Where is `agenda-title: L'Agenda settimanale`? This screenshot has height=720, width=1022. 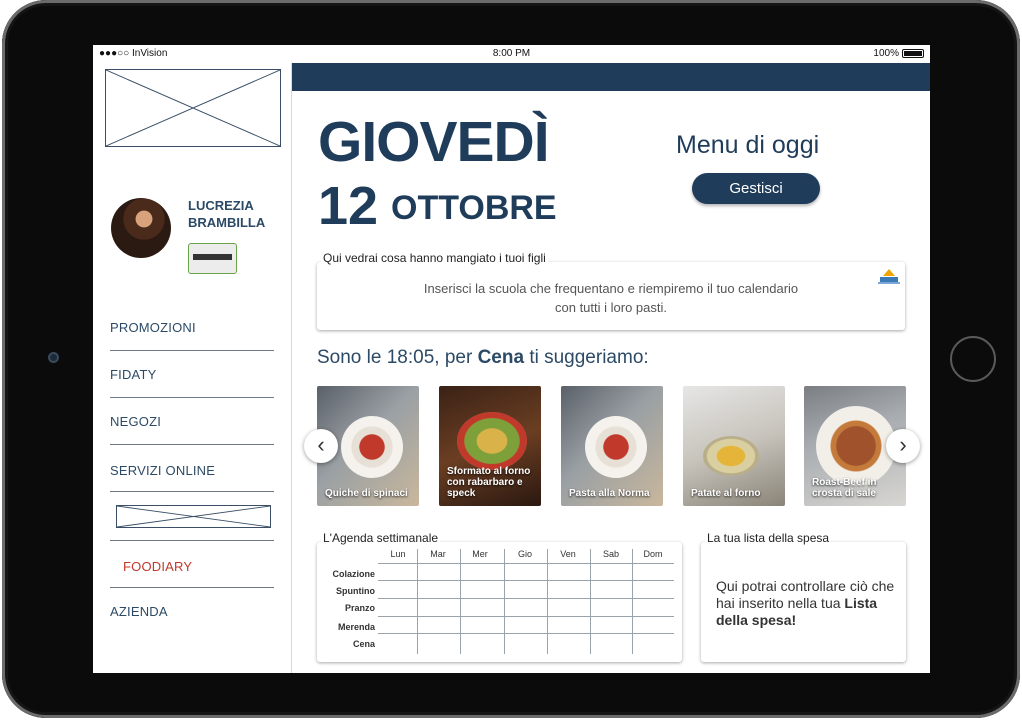 agenda-title: L'Agenda settimanale is located at coordinates (381, 538).